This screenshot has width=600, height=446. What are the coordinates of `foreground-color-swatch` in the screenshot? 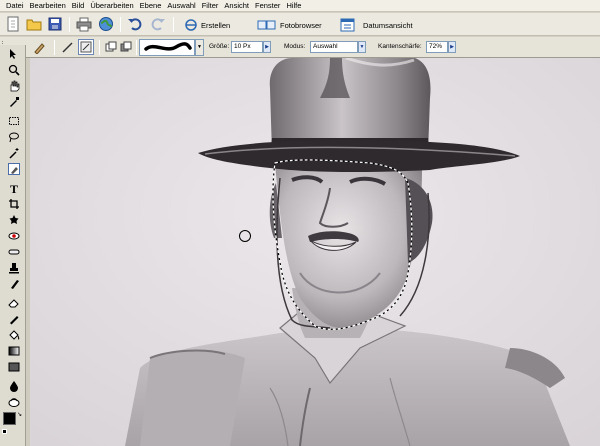 It's located at (9, 418).